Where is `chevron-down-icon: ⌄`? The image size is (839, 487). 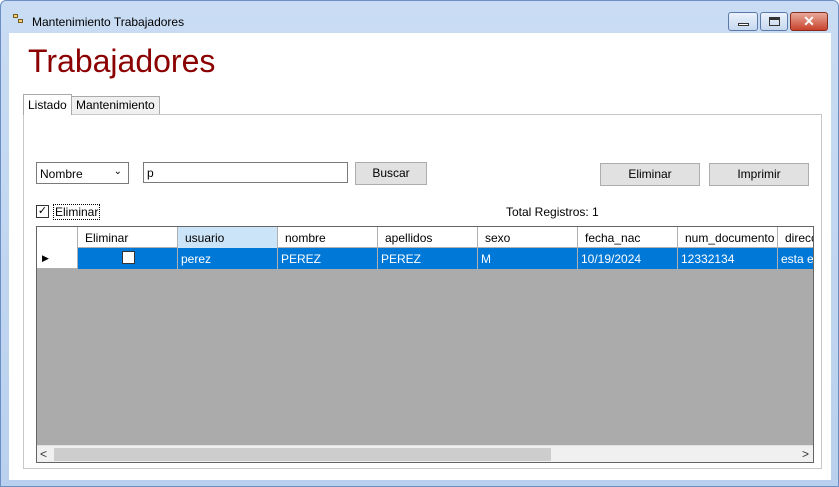
chevron-down-icon: ⌄ is located at coordinates (117, 171).